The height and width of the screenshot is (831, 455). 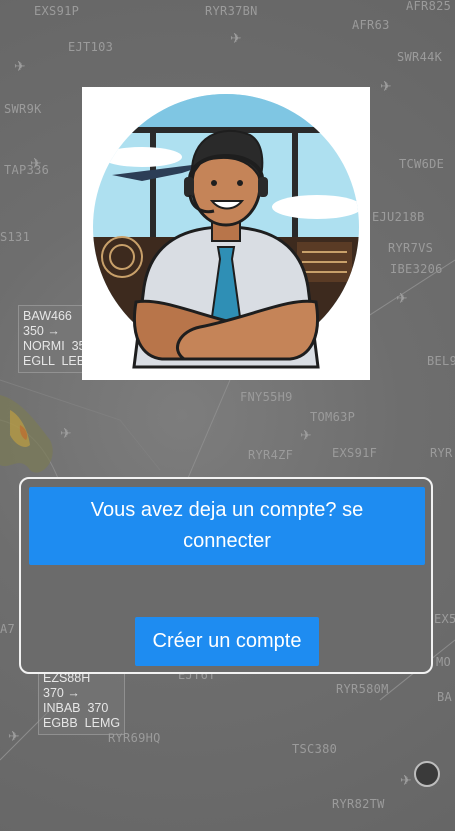 What do you see at coordinates (427, 774) in the screenshot?
I see `location-dot-icon` at bounding box center [427, 774].